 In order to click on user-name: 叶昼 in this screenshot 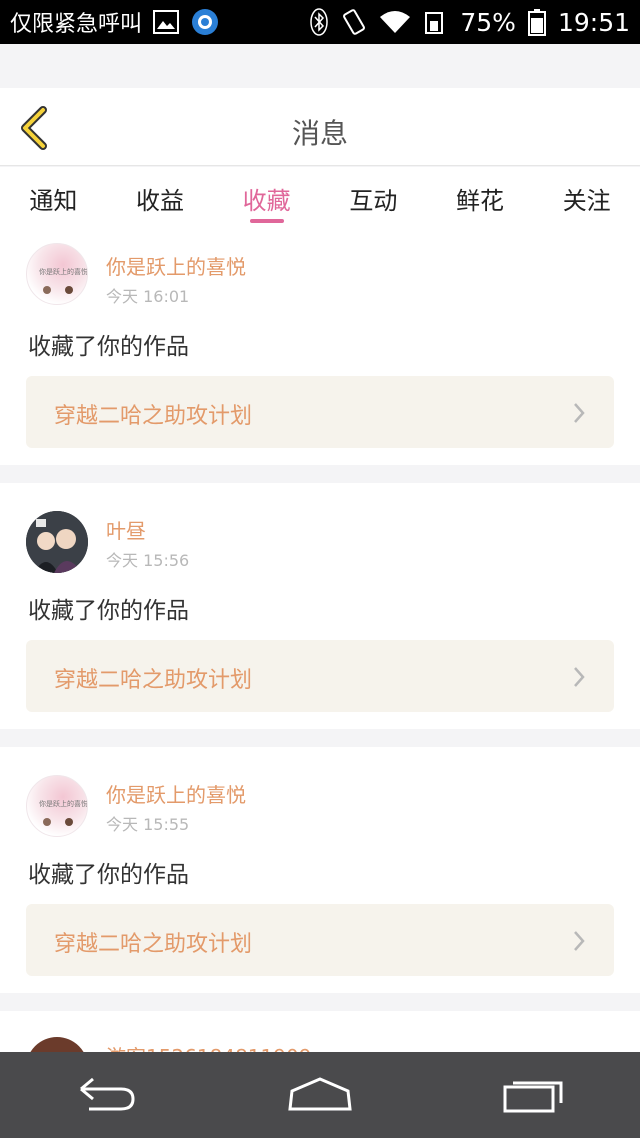, I will do `click(126, 529)`.